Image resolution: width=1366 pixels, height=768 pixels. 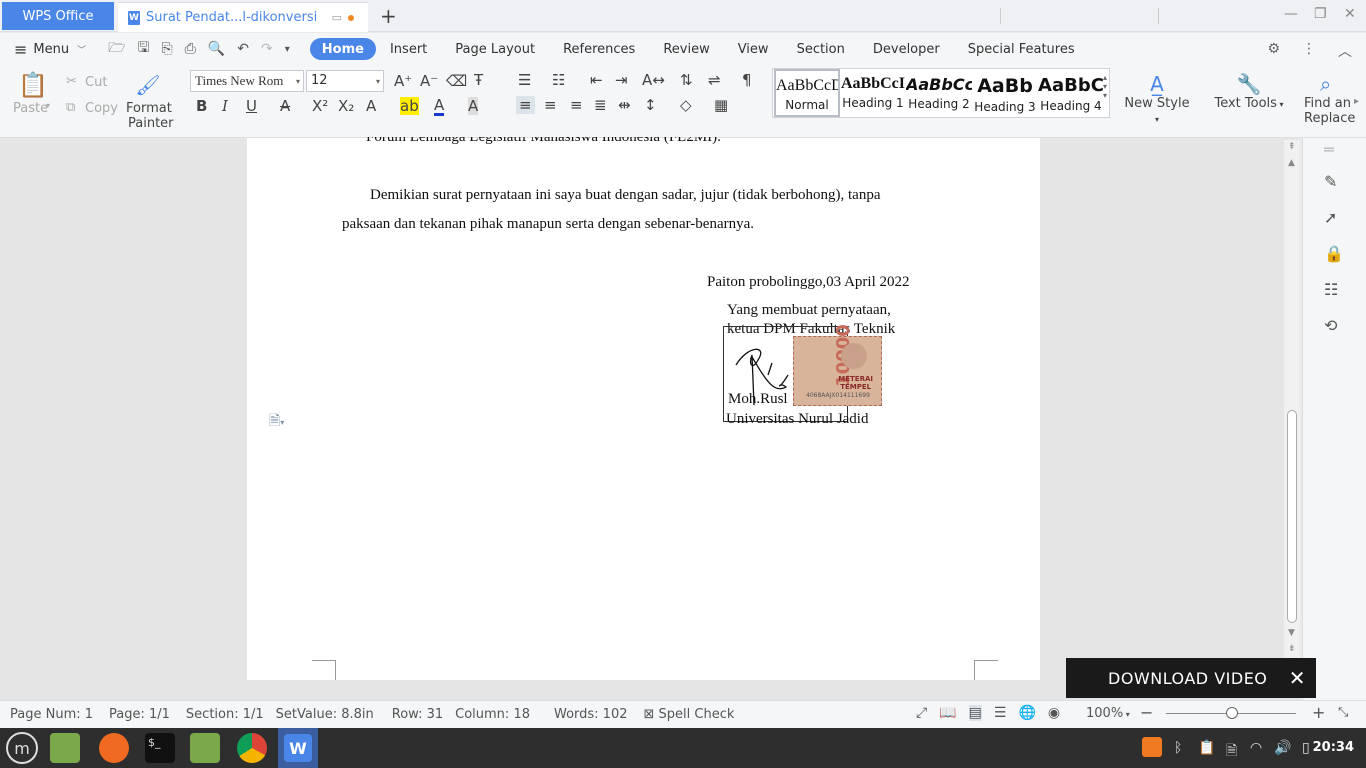 I want to click on status-page-num: Page Num: 1, so click(x=51, y=714).